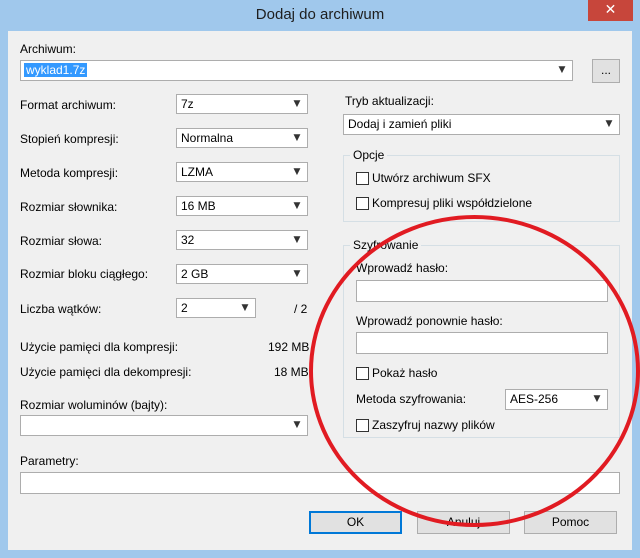  Describe the element at coordinates (94, 405) in the screenshot. I see `volumes-label: Rozmiar woluminów (bajty):` at that location.